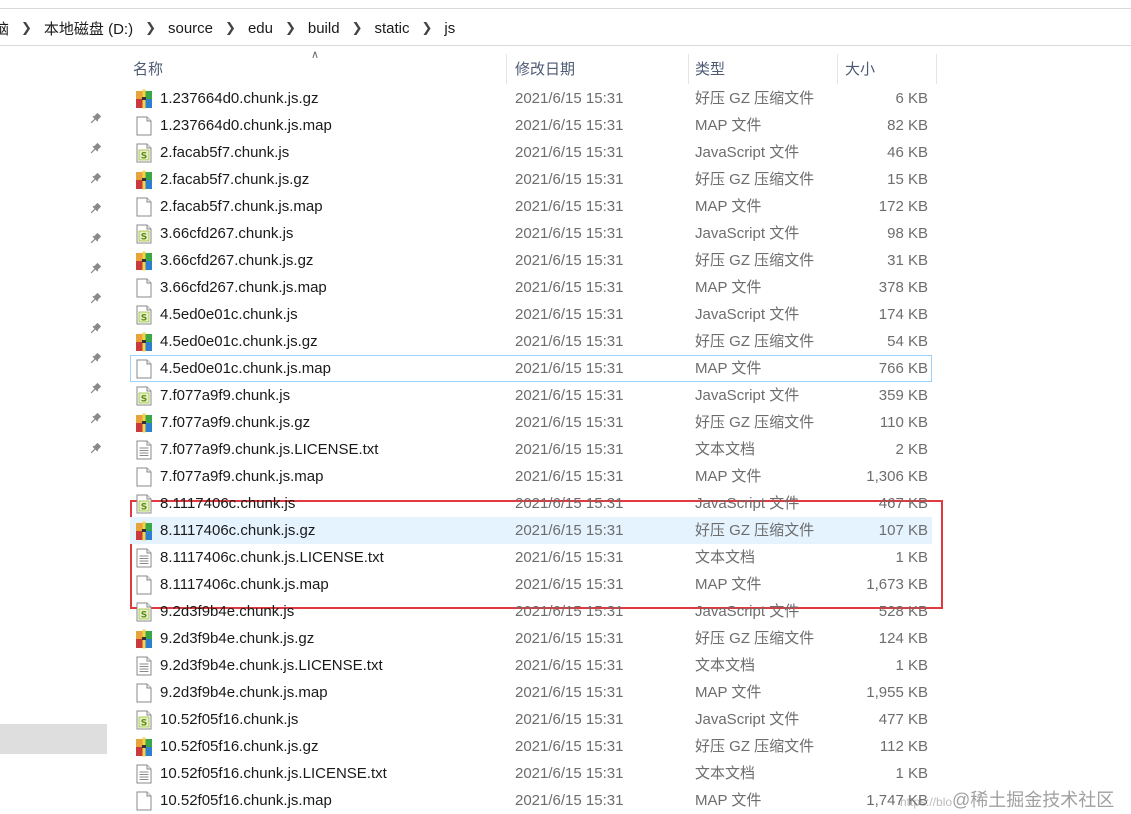 The width and height of the screenshot is (1131, 814). What do you see at coordinates (936, 69) in the screenshot?
I see `column-divider` at bounding box center [936, 69].